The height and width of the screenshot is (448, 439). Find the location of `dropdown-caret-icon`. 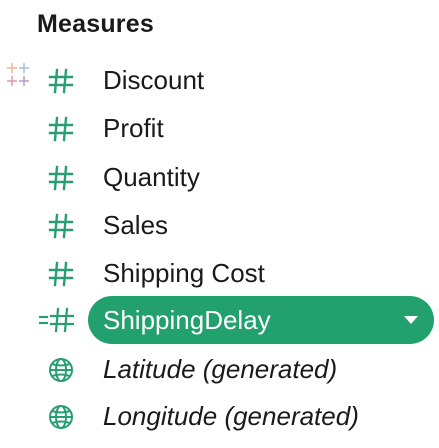

dropdown-caret-icon is located at coordinates (411, 320).